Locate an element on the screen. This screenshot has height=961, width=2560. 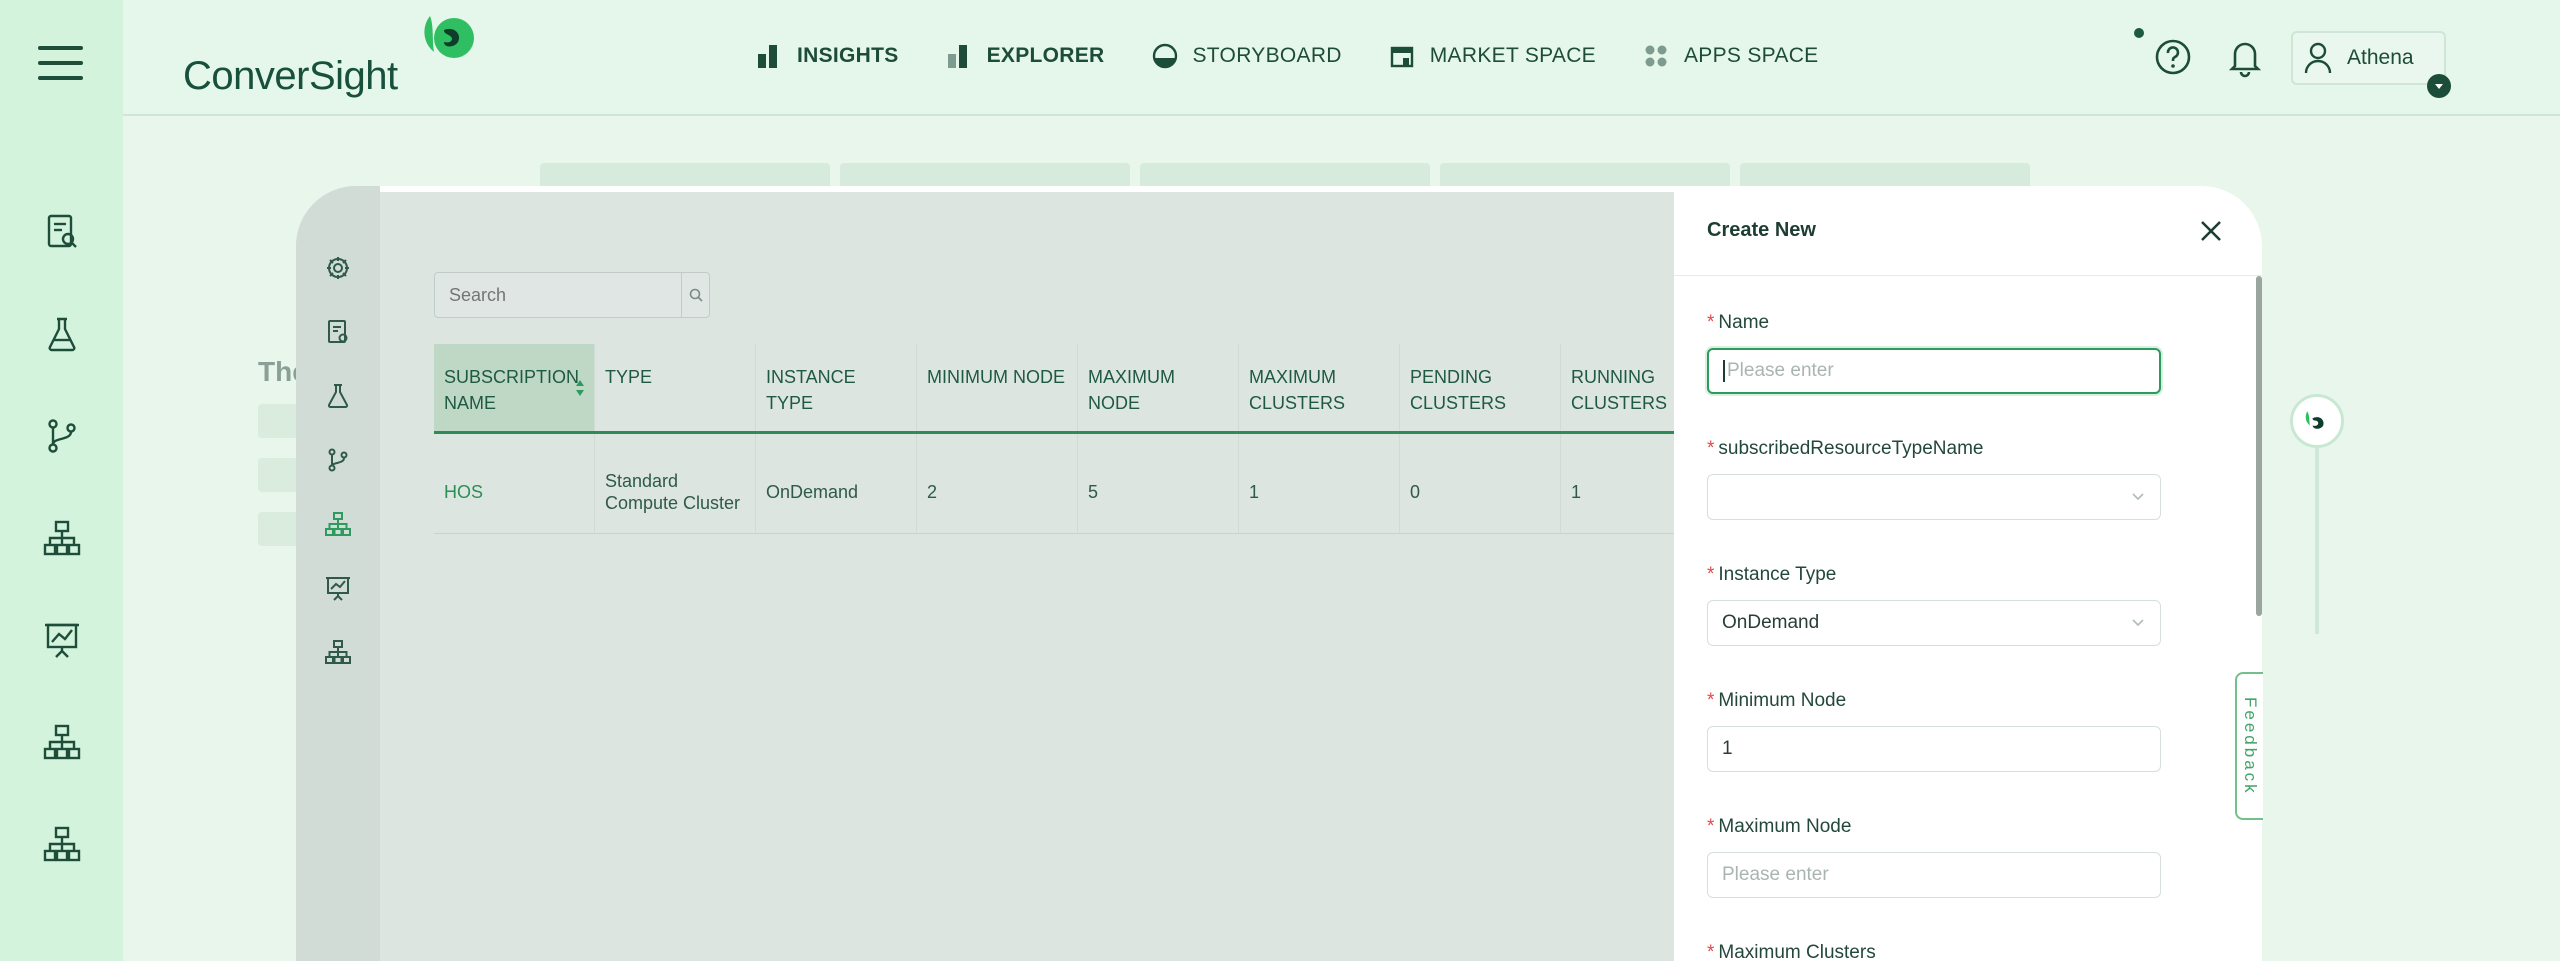
presentation-chart-icon is located at coordinates (62, 640).